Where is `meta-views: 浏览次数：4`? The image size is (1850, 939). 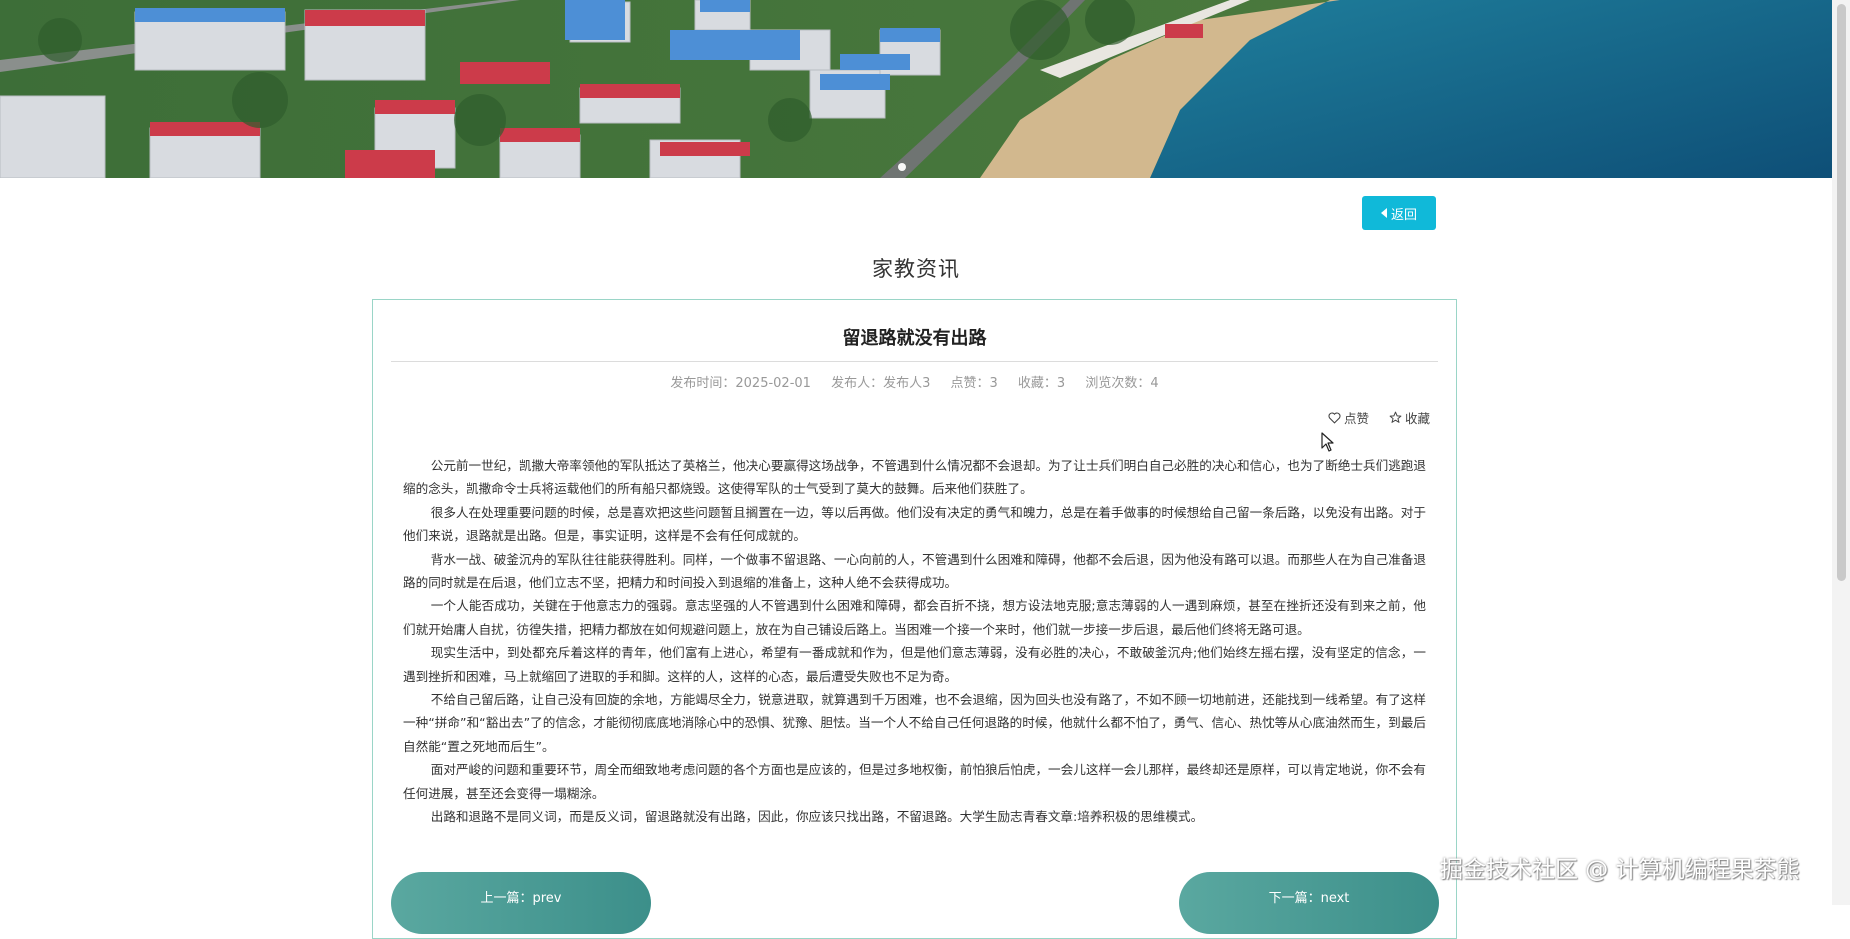
meta-views: 浏览次数：4 is located at coordinates (1122, 383).